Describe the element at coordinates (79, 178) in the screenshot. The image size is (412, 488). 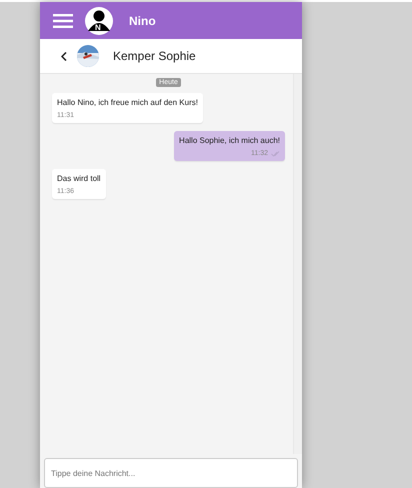
I see `message-text: Das wird toll` at that location.